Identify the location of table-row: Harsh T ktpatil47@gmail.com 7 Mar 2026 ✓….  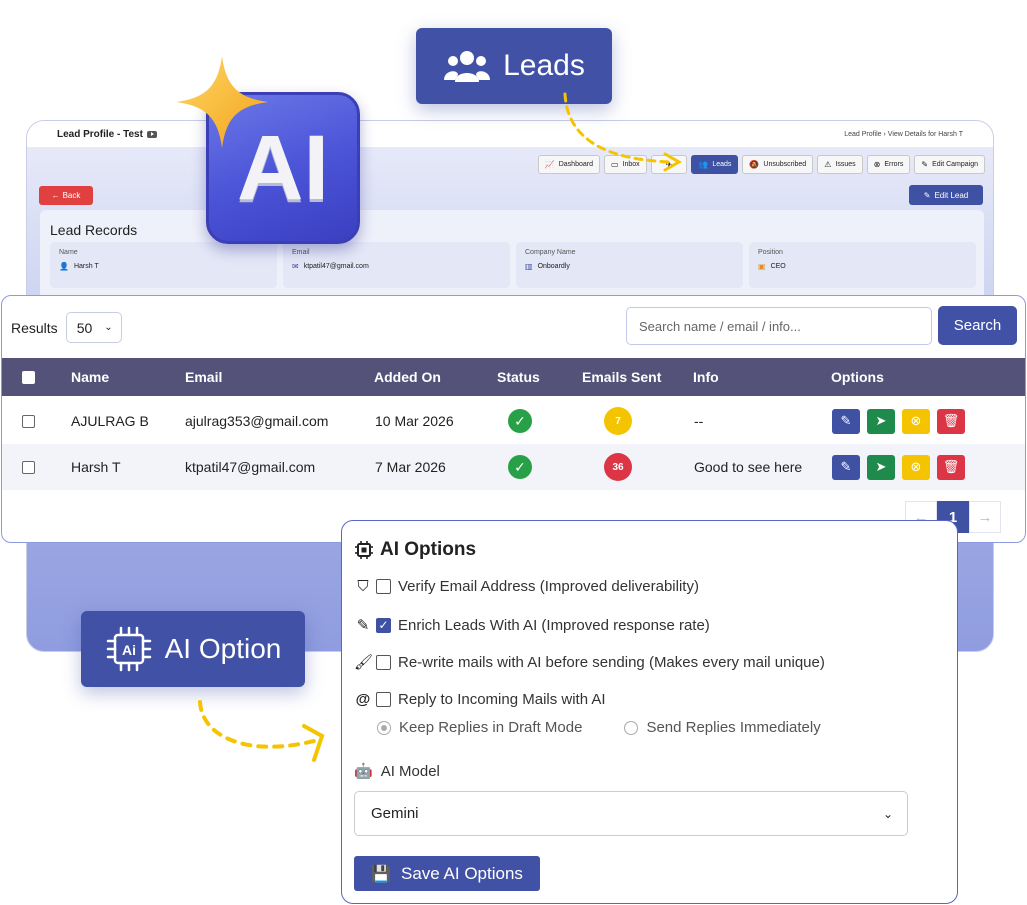
(513, 467).